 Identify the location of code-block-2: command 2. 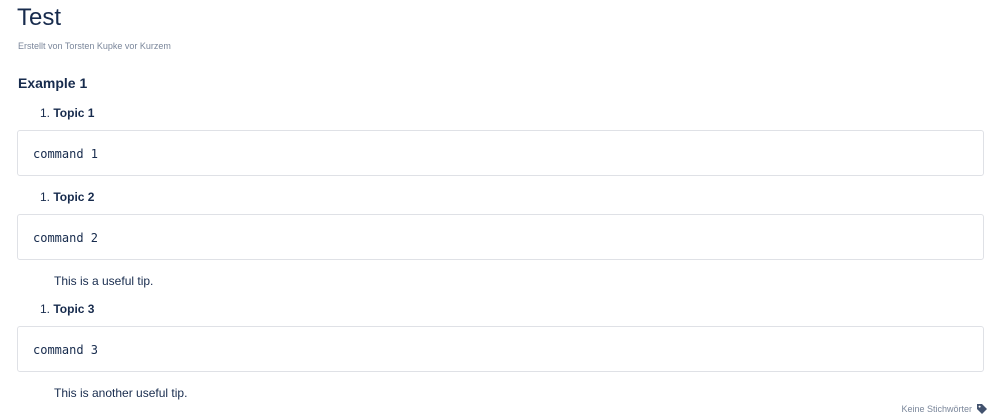
(500, 237).